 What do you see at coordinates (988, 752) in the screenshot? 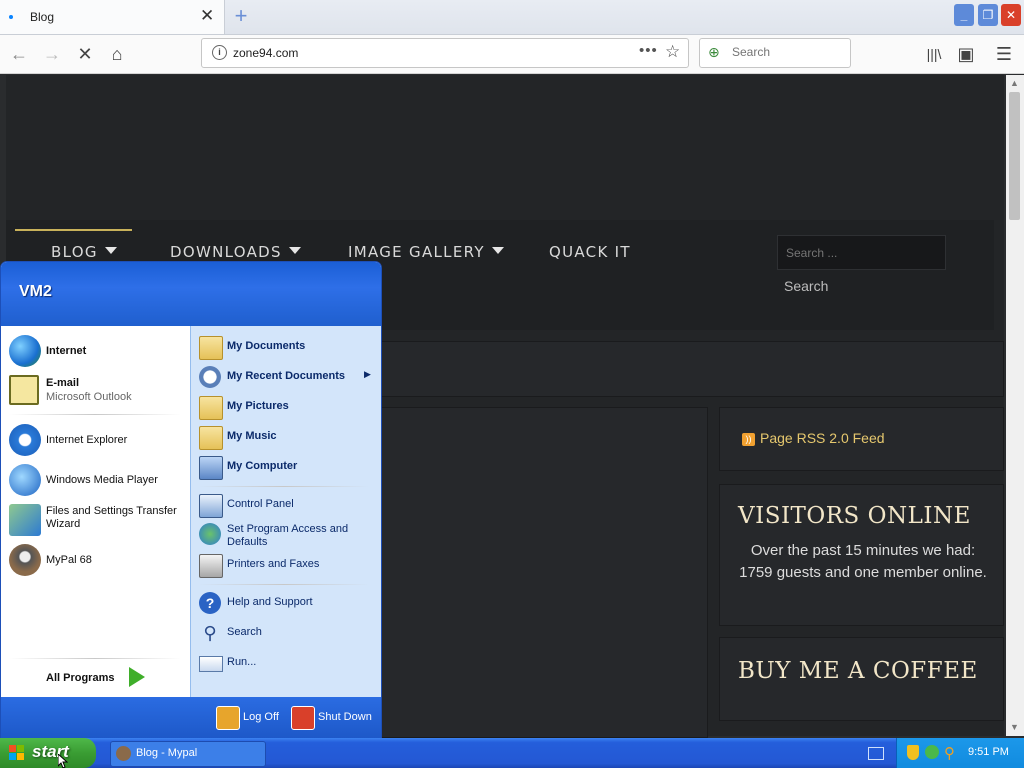
I see `clock: 9:51 PM` at bounding box center [988, 752].